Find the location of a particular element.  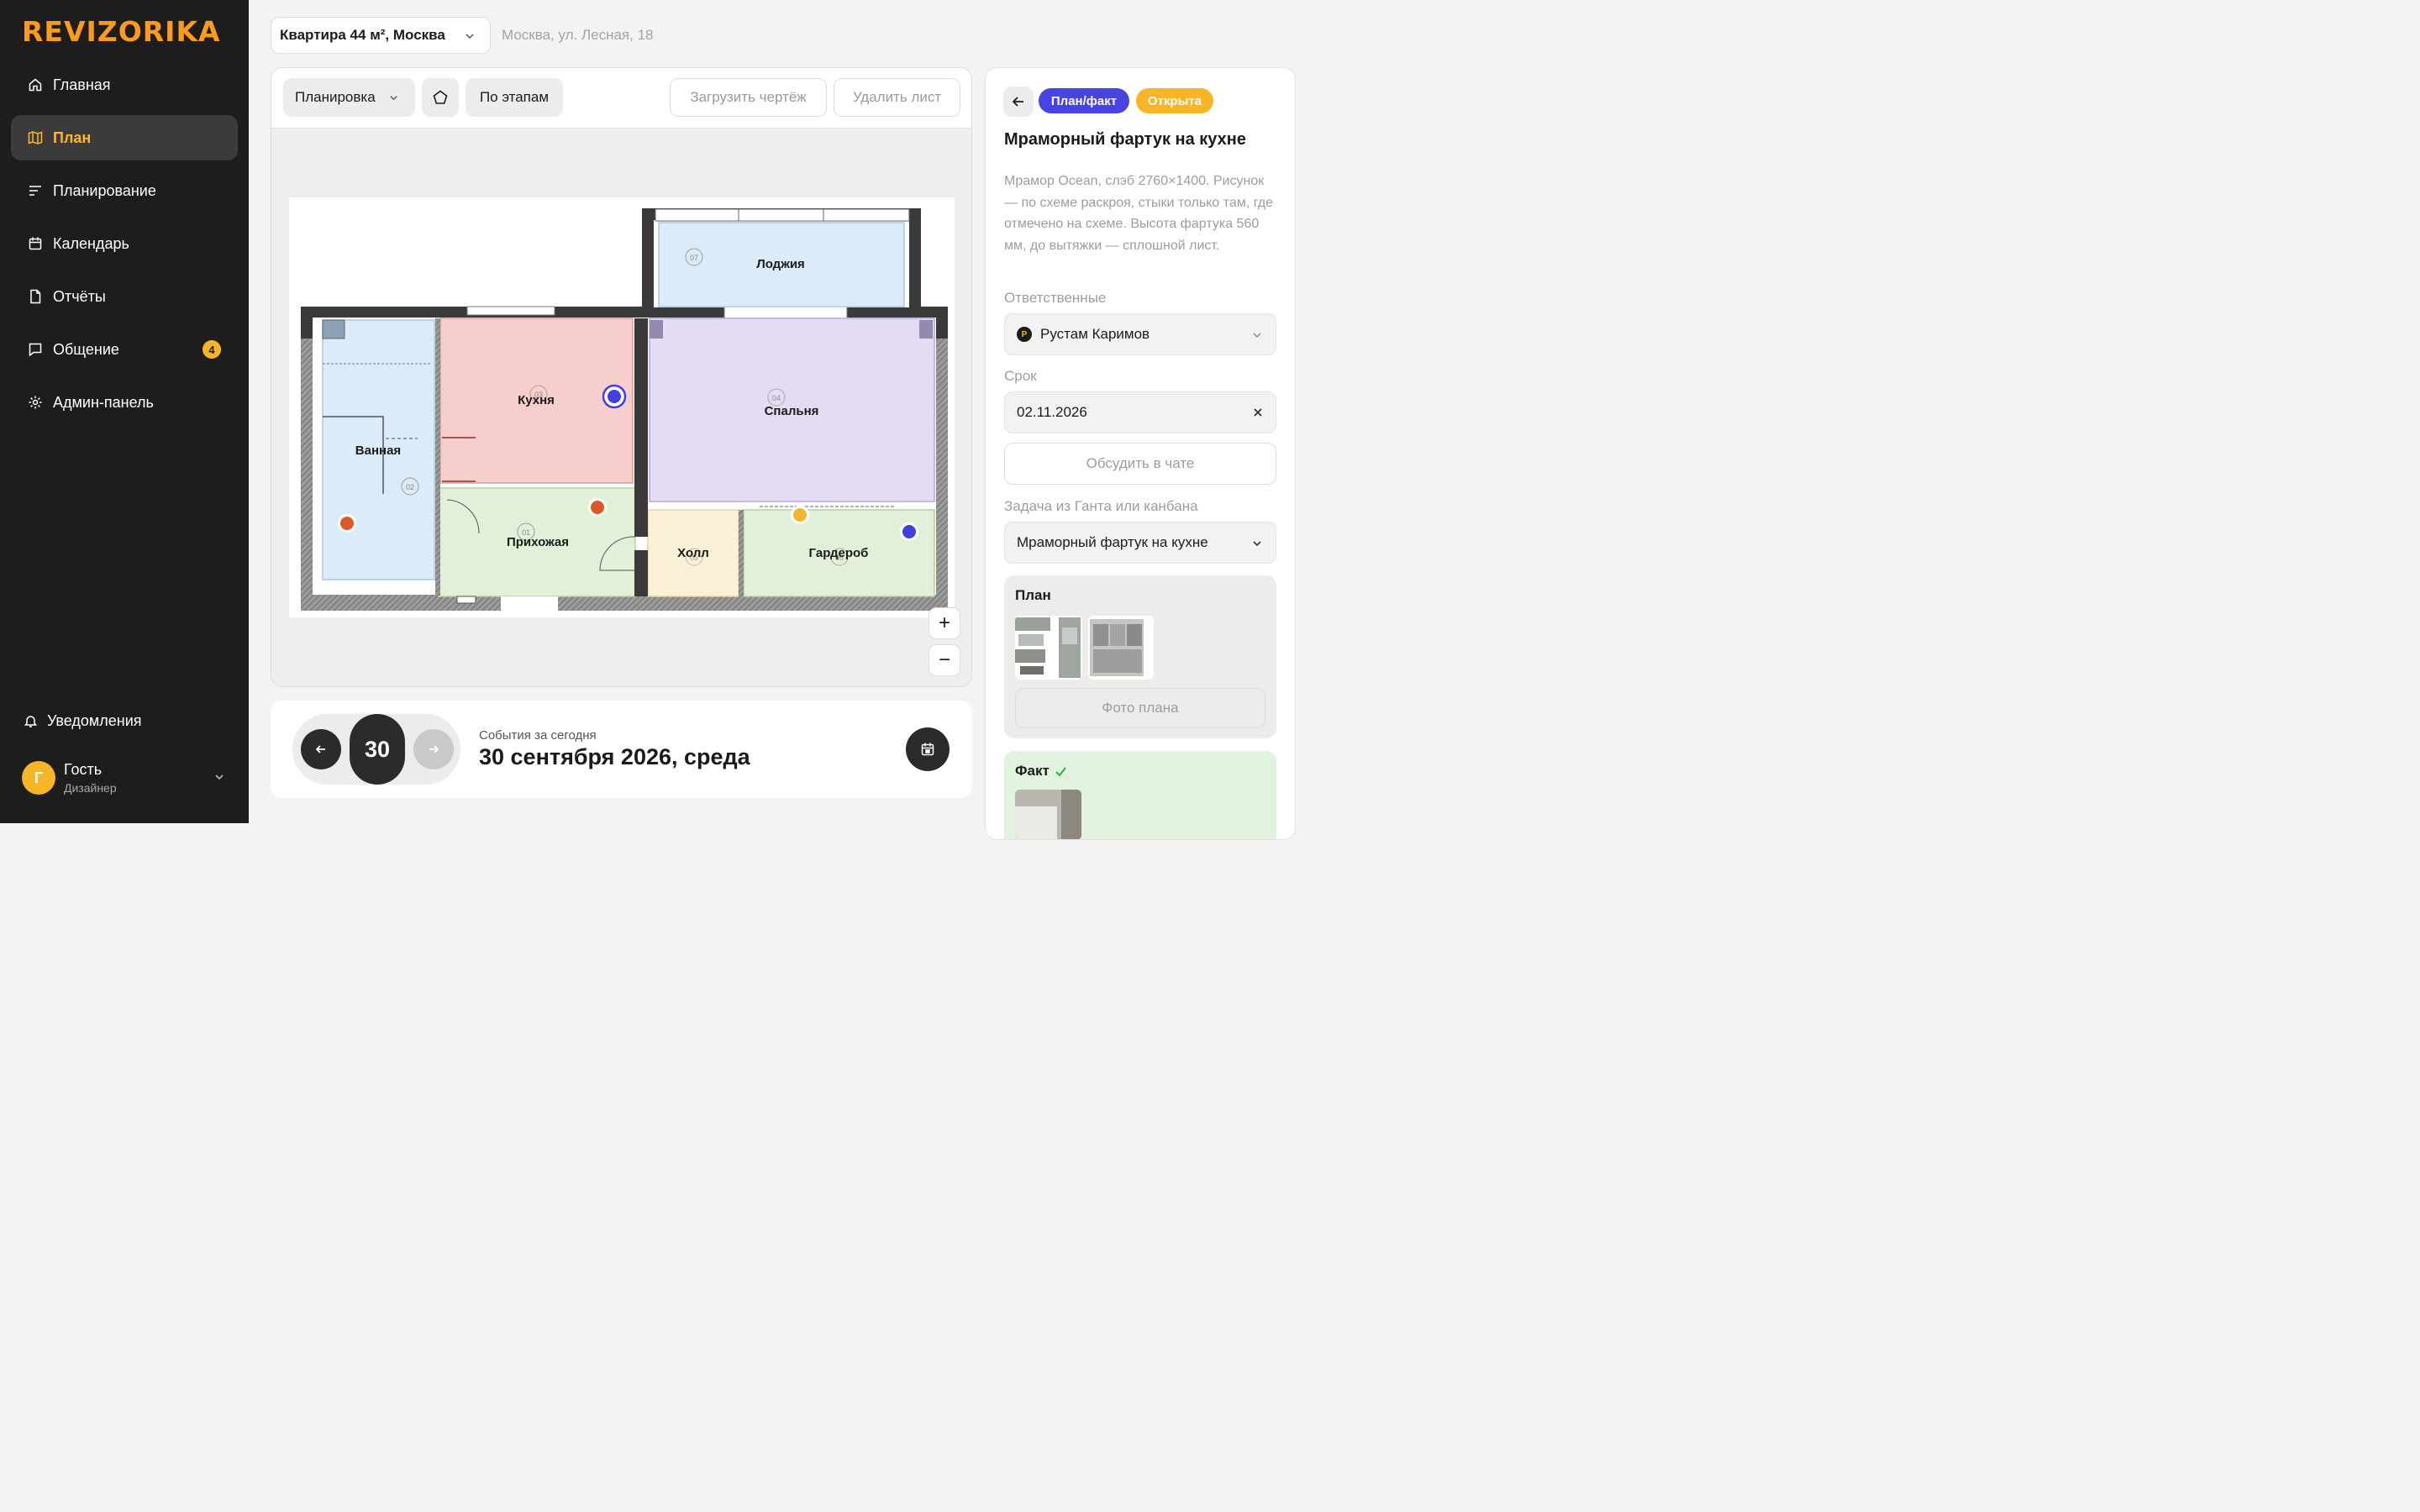

deadline-label: Срок is located at coordinates (1021, 376).